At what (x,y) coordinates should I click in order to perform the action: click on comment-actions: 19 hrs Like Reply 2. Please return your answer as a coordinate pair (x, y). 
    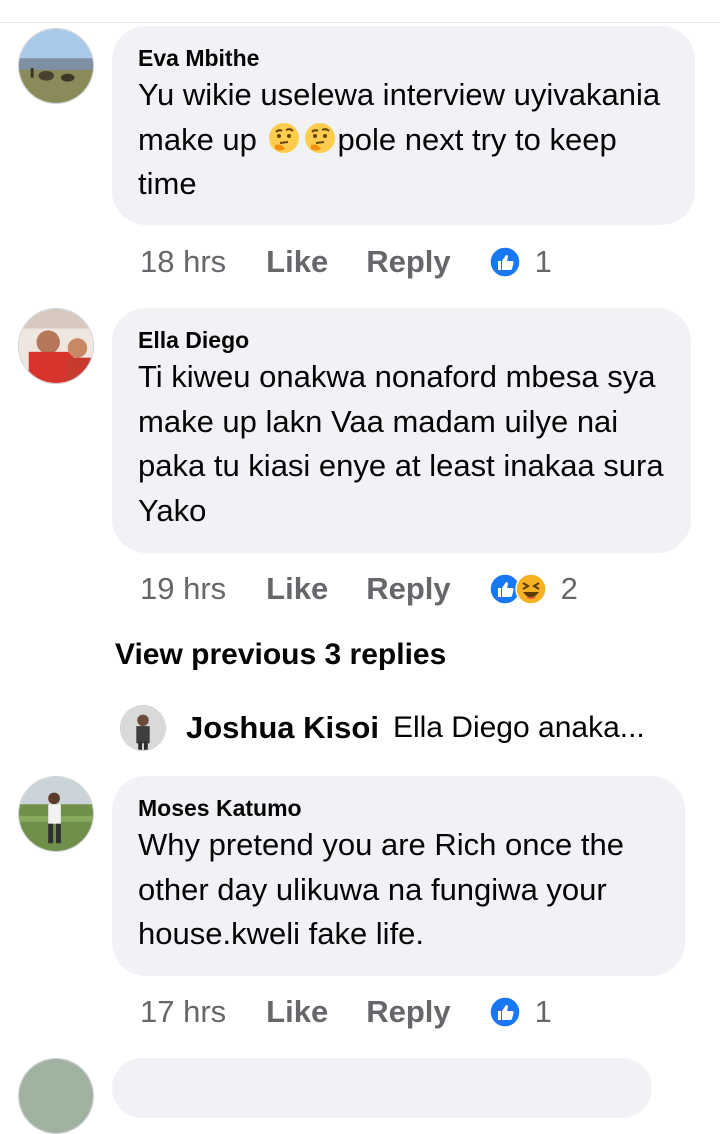
    Looking at the image, I should click on (359, 589).